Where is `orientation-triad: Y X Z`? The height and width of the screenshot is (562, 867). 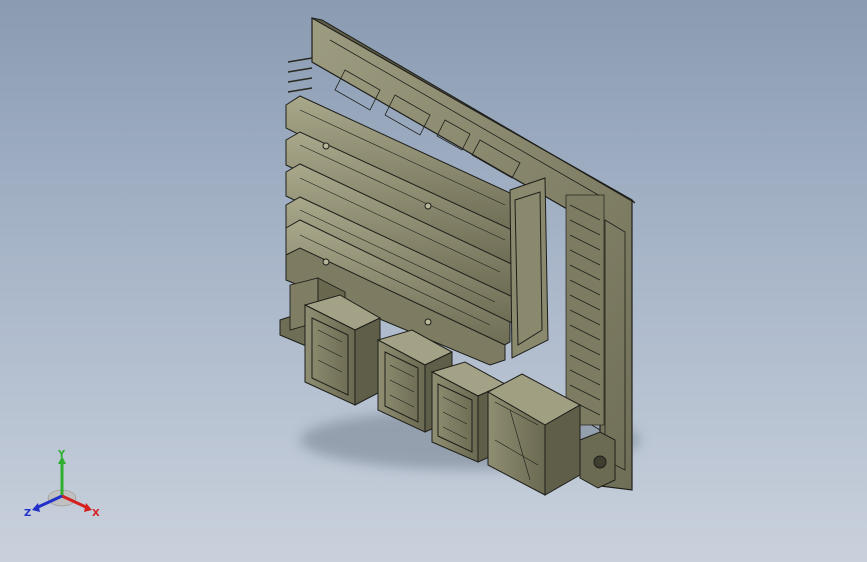 orientation-triad: Y X Z is located at coordinates (62, 484).